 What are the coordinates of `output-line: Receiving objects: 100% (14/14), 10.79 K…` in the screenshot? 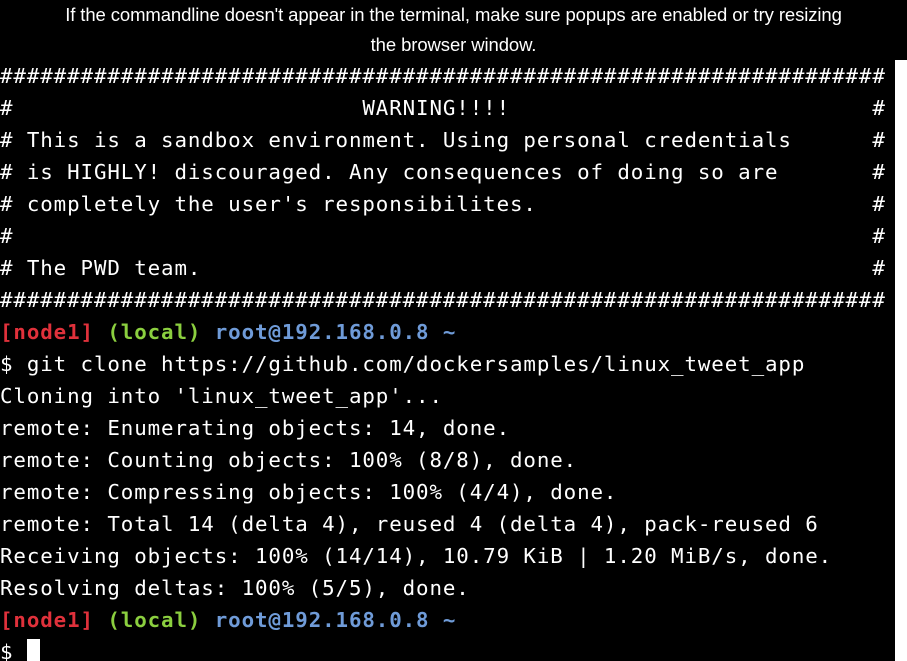 It's located at (416, 556).